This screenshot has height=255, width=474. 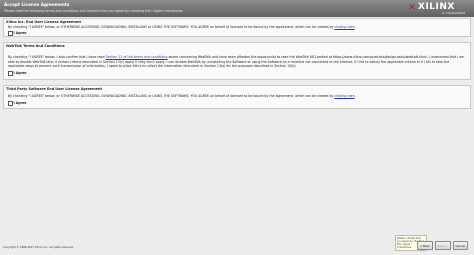 I want to click on logo-word: XILINX, so click(x=436, y=7).